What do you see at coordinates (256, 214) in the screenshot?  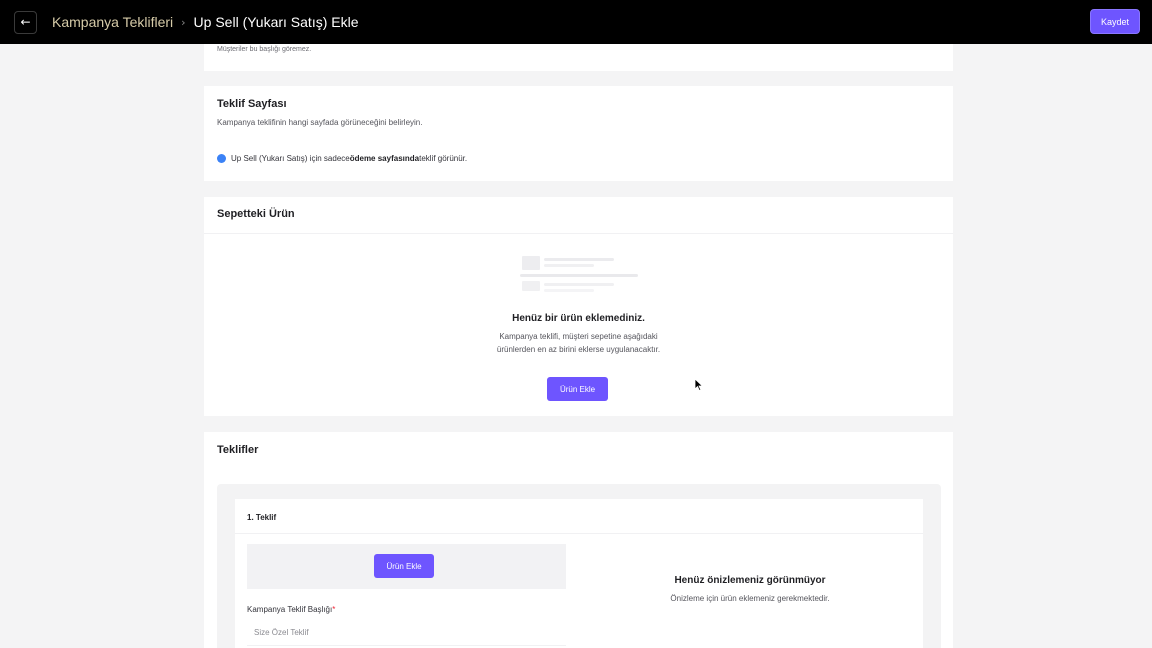 I see `cart-product-title: Sepetteki Ürün` at bounding box center [256, 214].